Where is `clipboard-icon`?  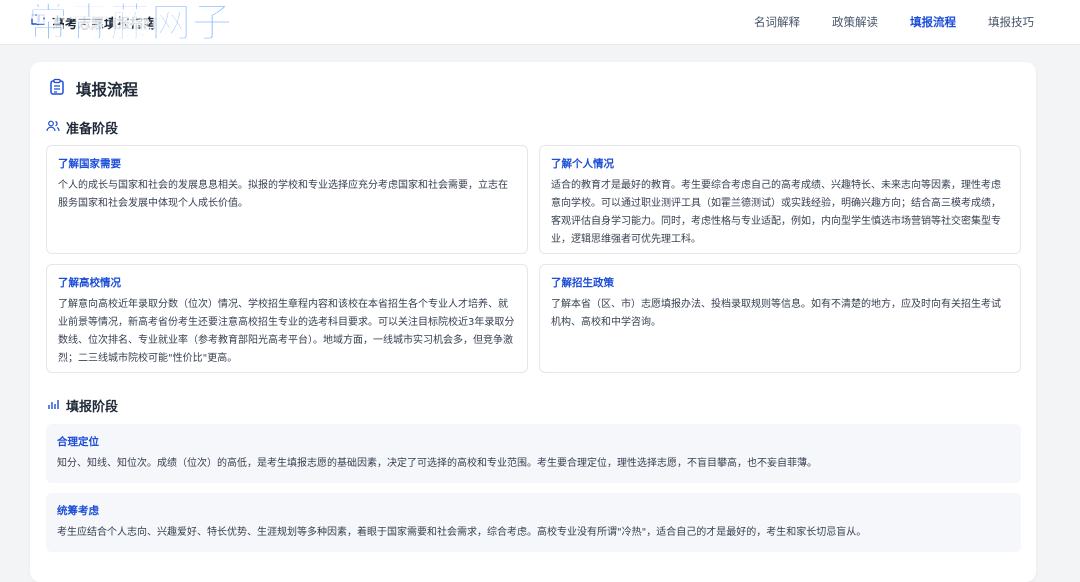
clipboard-icon is located at coordinates (57, 89).